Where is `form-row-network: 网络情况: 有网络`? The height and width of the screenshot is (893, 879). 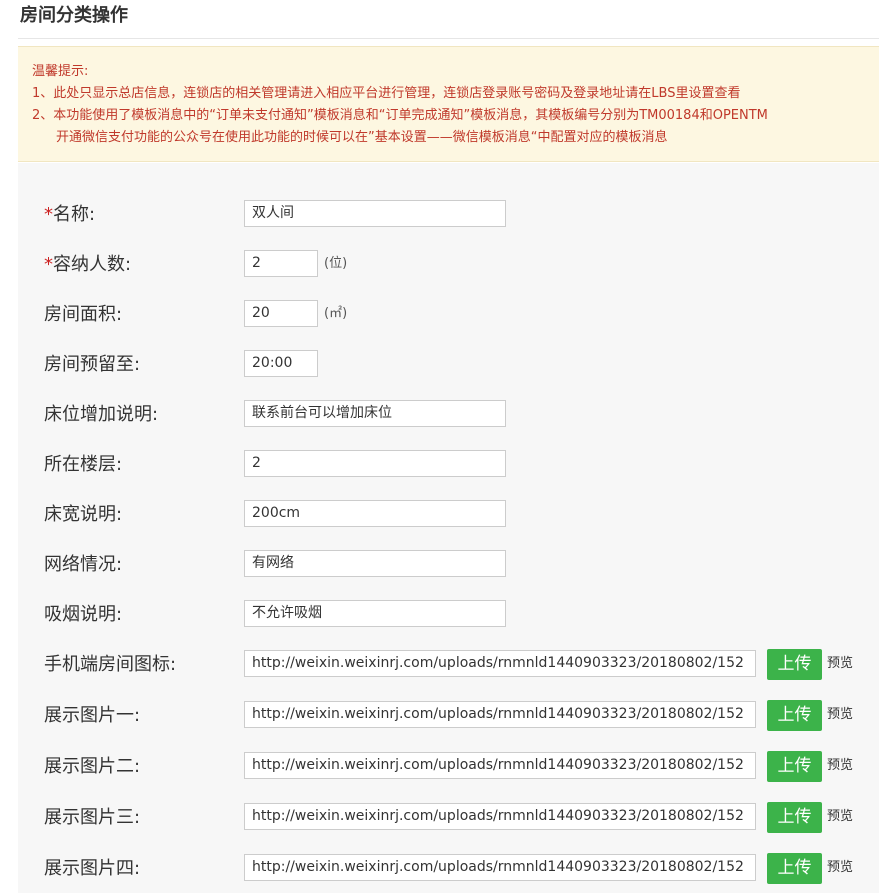 form-row-network: 网络情况: 有网络 is located at coordinates (448, 565).